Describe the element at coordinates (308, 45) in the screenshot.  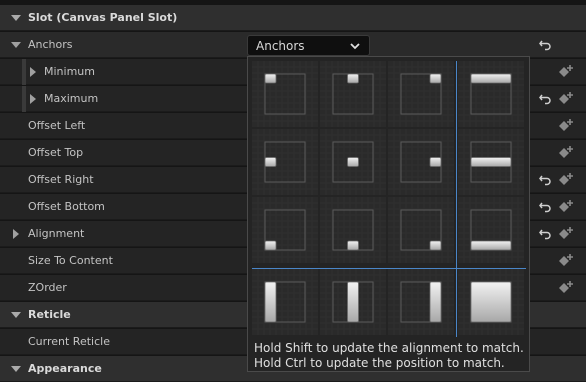
I see `anchors-dropdown: Anchors` at that location.